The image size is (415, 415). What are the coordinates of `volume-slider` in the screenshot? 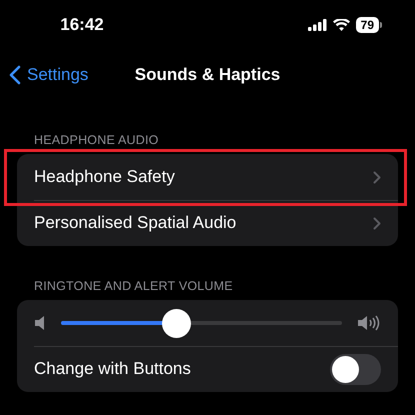 It's located at (201, 323).